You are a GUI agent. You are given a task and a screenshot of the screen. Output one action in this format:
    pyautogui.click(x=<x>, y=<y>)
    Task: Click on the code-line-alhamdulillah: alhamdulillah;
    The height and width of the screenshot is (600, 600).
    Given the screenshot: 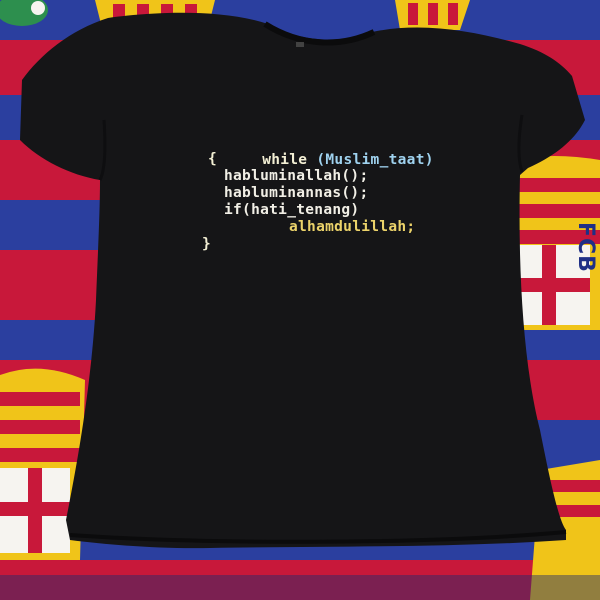 What is the action you would take?
    pyautogui.click(x=352, y=227)
    